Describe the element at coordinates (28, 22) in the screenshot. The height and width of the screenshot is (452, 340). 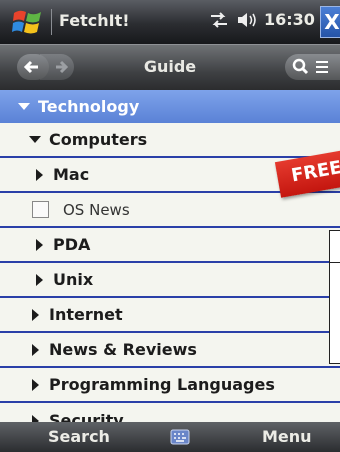
I see `start-icon` at that location.